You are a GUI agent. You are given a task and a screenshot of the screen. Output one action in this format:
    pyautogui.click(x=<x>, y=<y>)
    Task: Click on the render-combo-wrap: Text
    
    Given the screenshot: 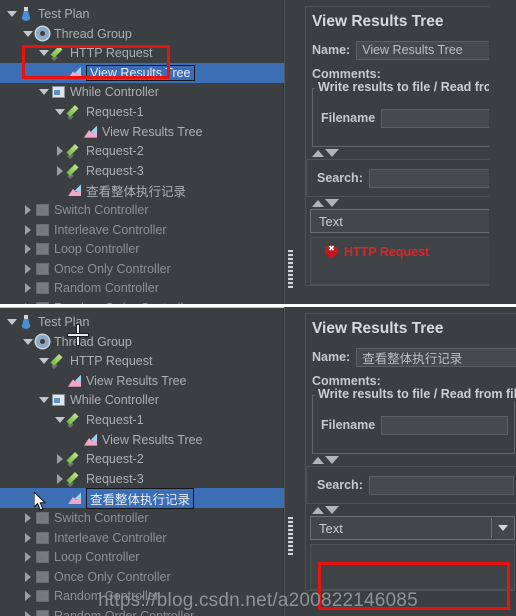 What is the action you would take?
    pyautogui.click(x=411, y=528)
    